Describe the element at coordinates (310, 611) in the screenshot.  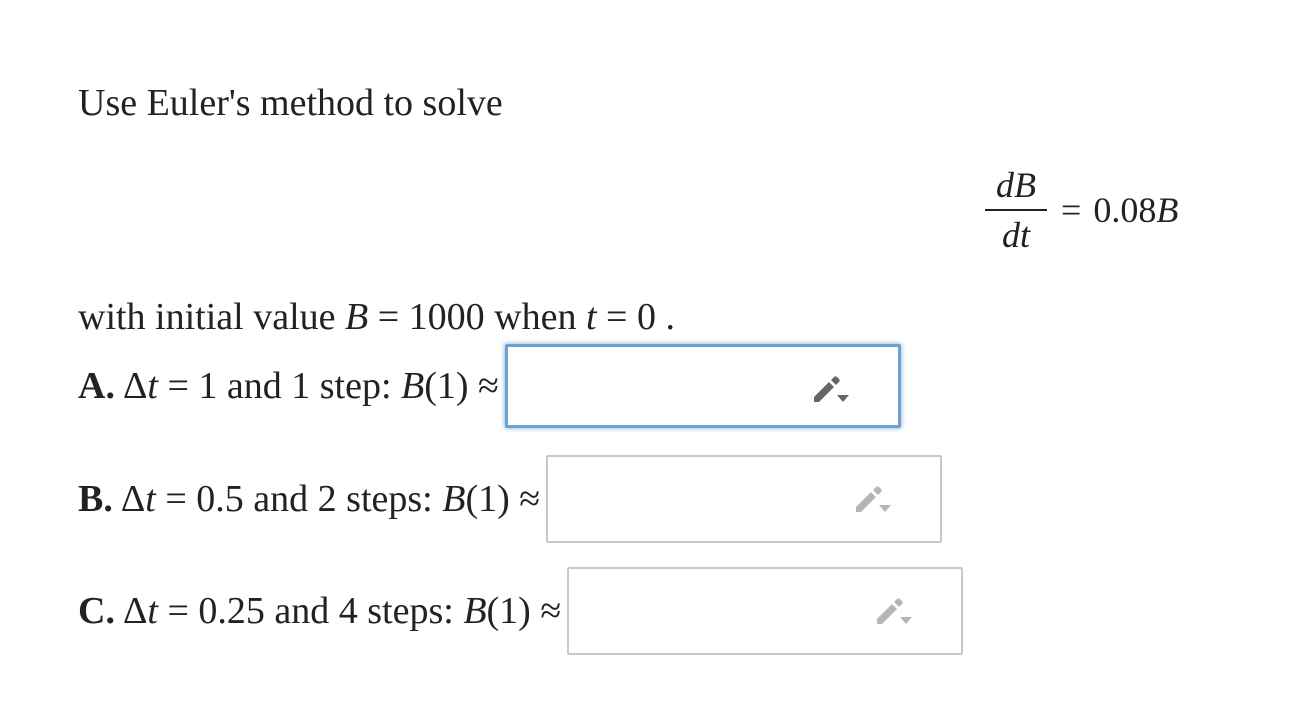
I see `question-step-text: = 0.25 and 4 steps:` at that location.